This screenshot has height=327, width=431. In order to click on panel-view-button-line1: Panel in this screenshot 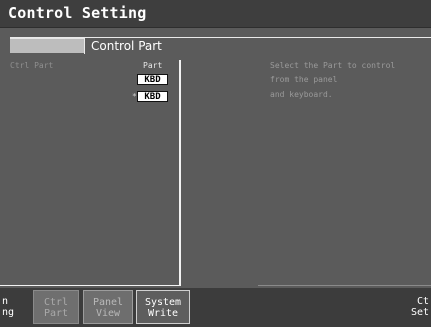, I will do `click(108, 302)`.